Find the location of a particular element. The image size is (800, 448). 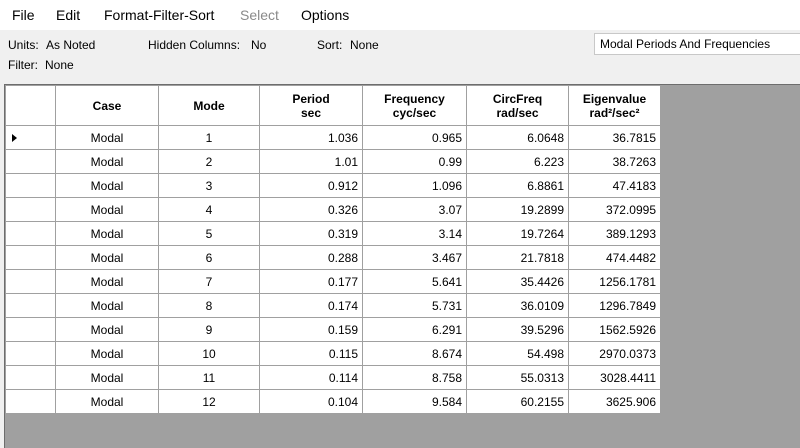

menu-file: File is located at coordinates (23, 15).